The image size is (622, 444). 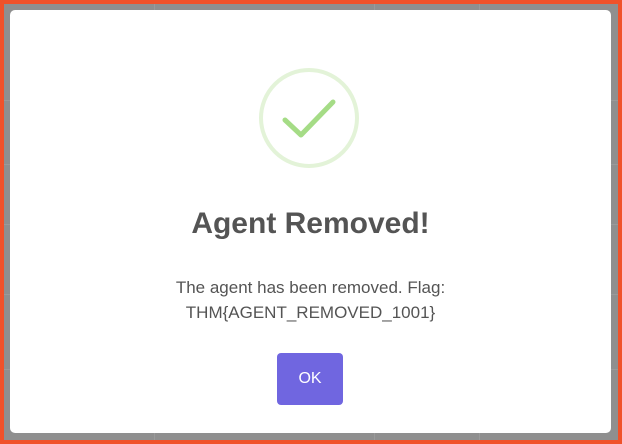 What do you see at coordinates (310, 379) in the screenshot?
I see `ok-button: OK` at bounding box center [310, 379].